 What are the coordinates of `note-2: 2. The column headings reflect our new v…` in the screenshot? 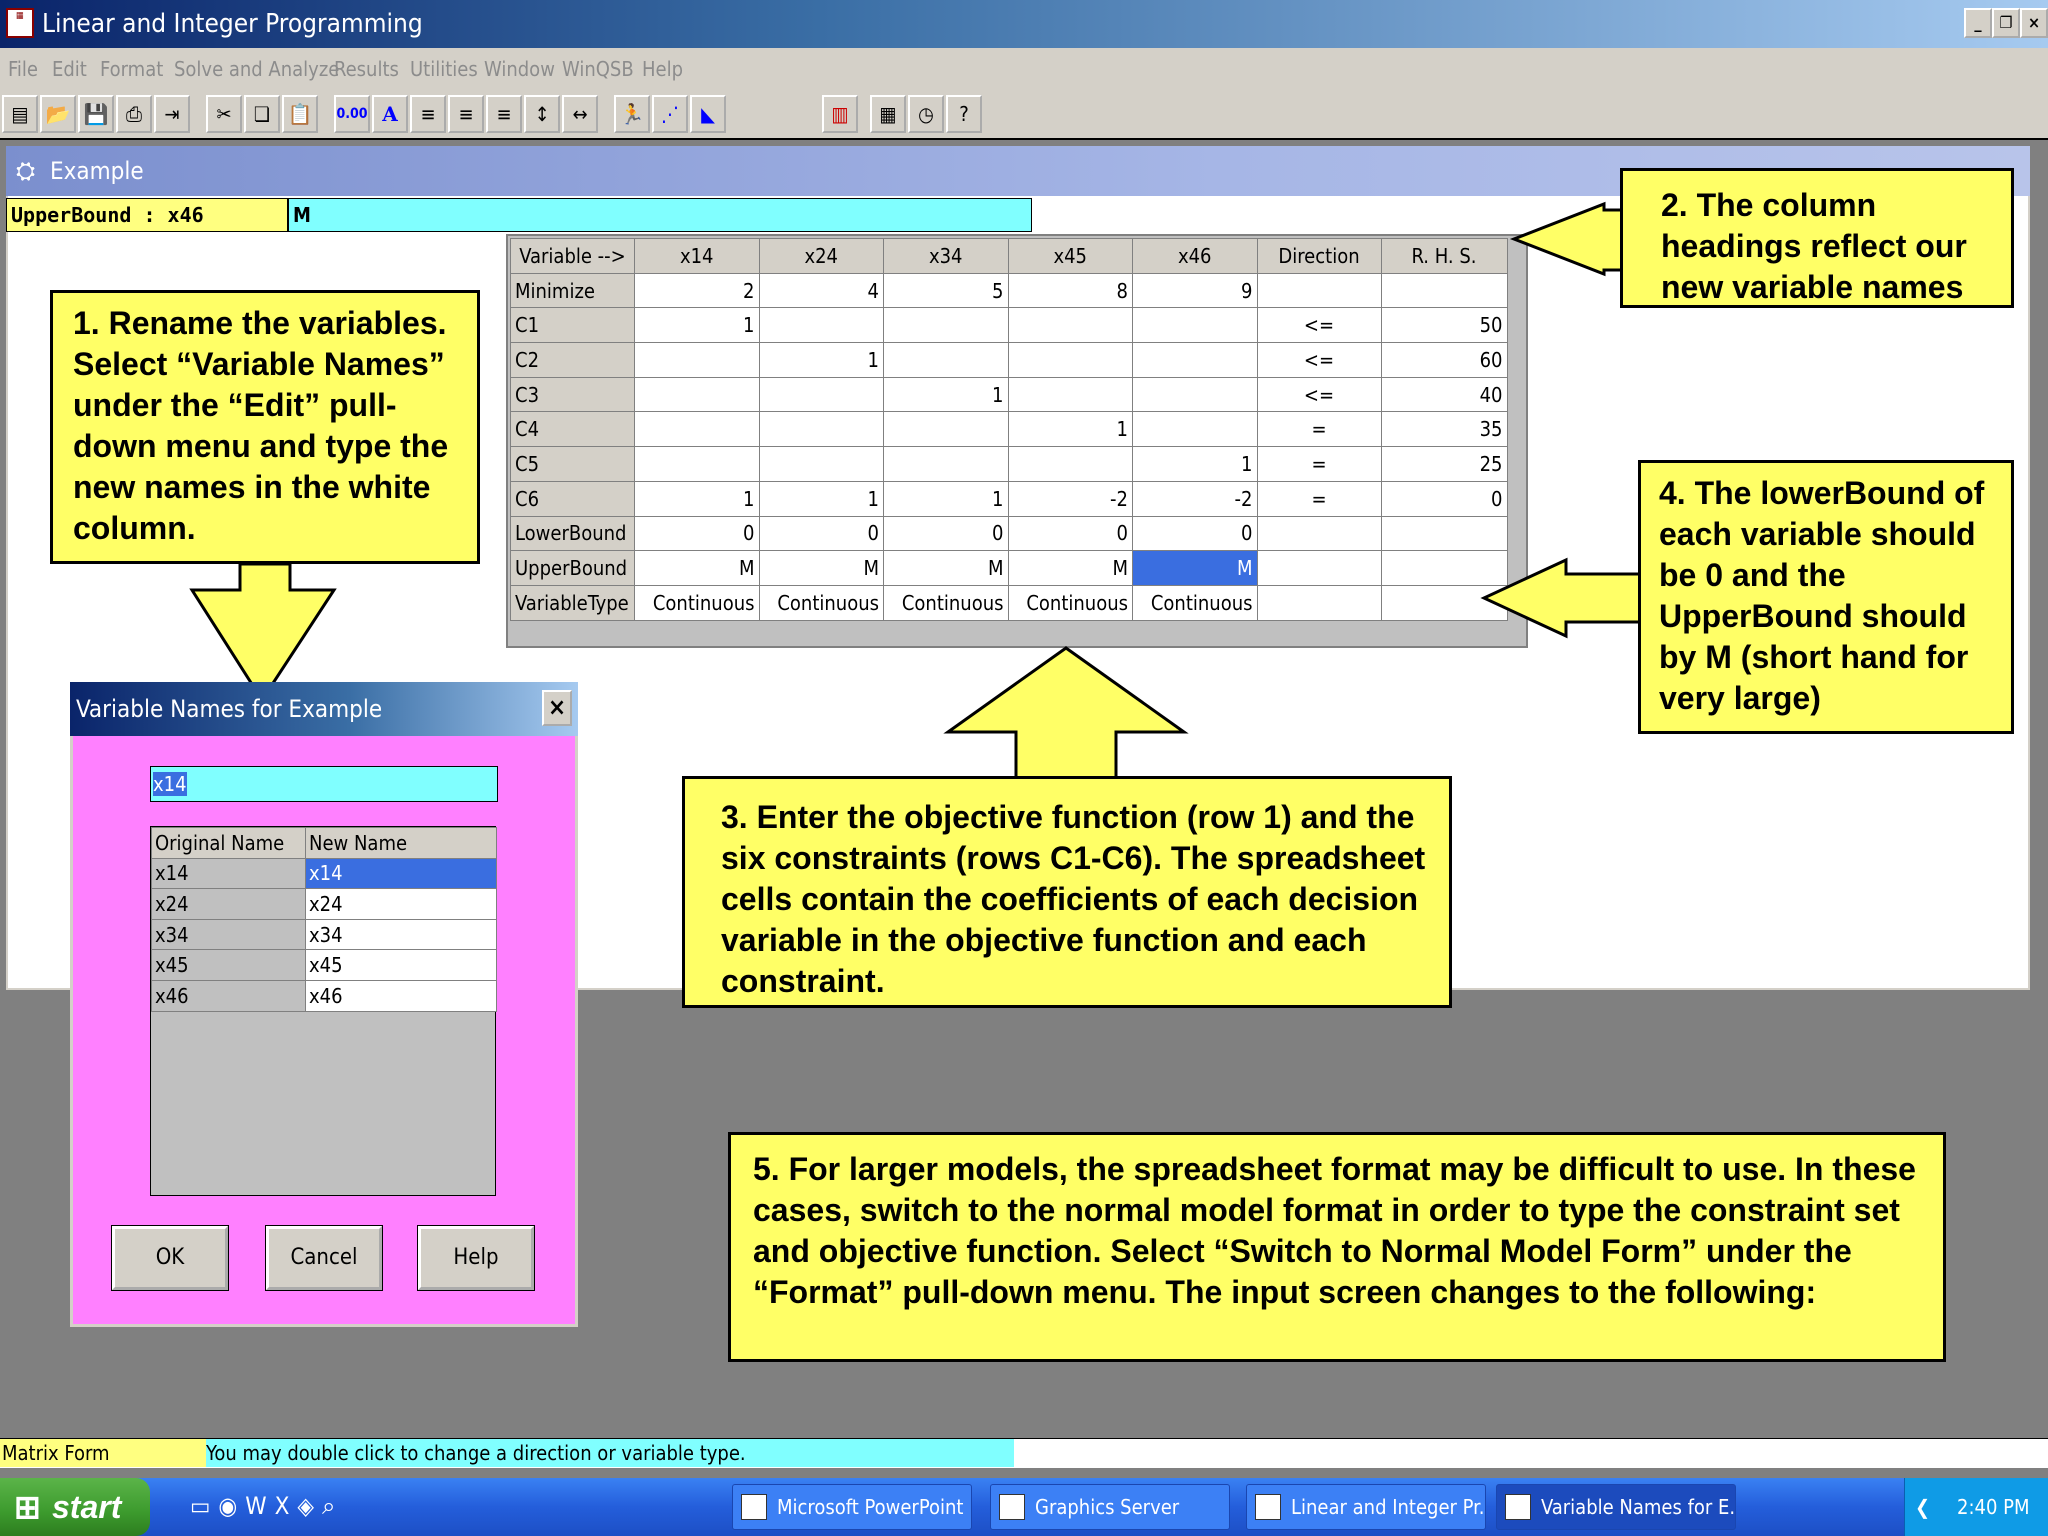 It's located at (1817, 238).